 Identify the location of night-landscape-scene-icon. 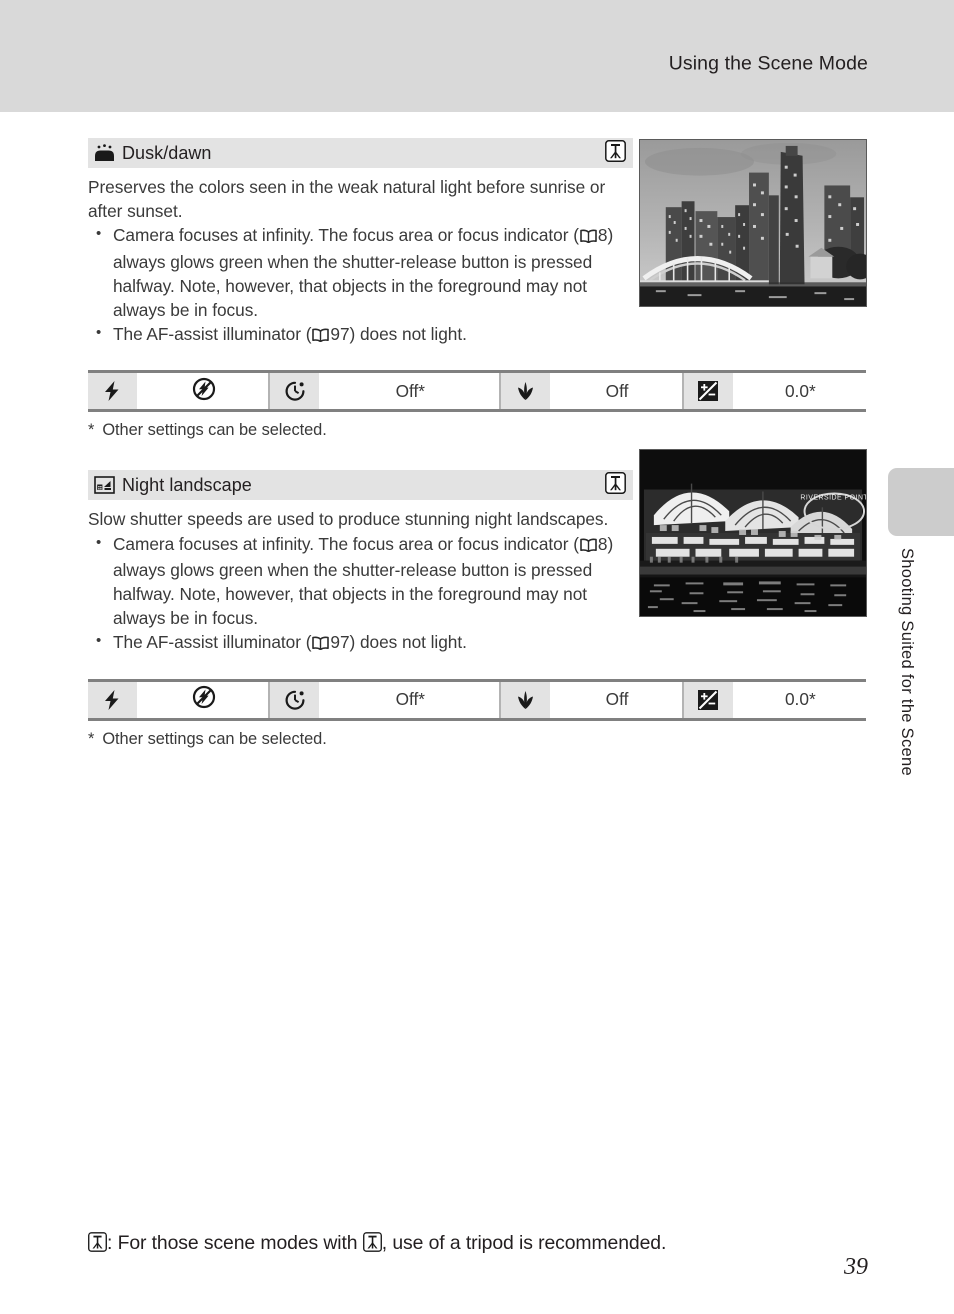
(104, 485).